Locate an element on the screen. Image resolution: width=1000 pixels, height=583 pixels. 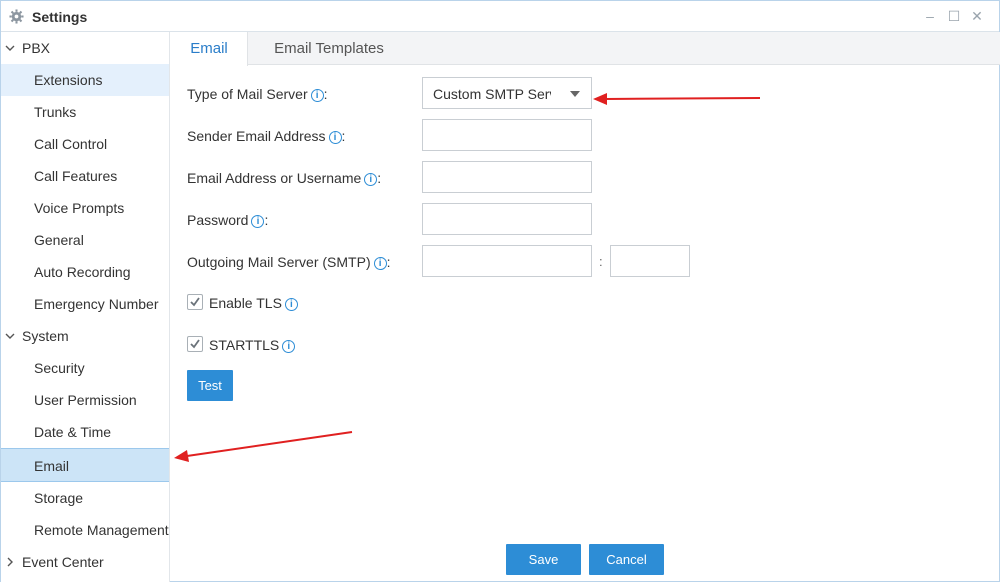
sender-email-input is located at coordinates (507, 135).